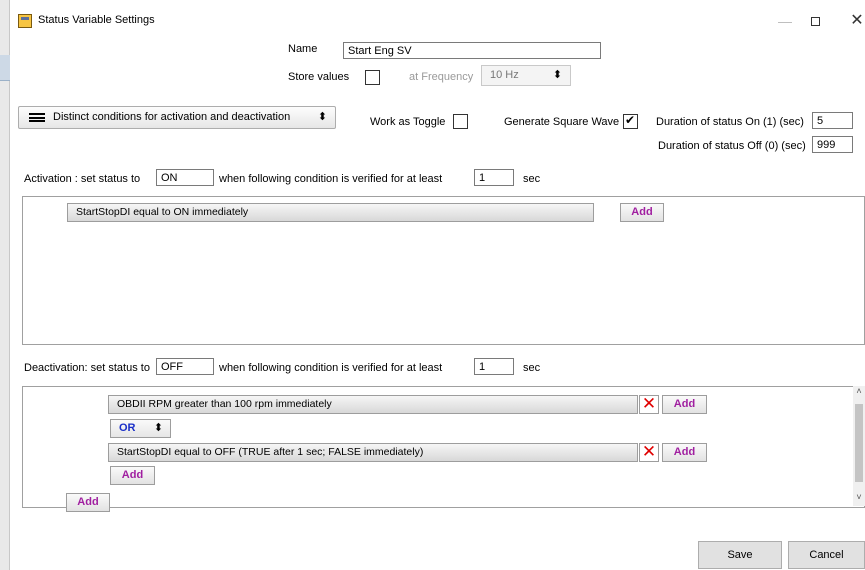 The image size is (865, 570). I want to click on delete-condition-2-button: ✕, so click(649, 452).